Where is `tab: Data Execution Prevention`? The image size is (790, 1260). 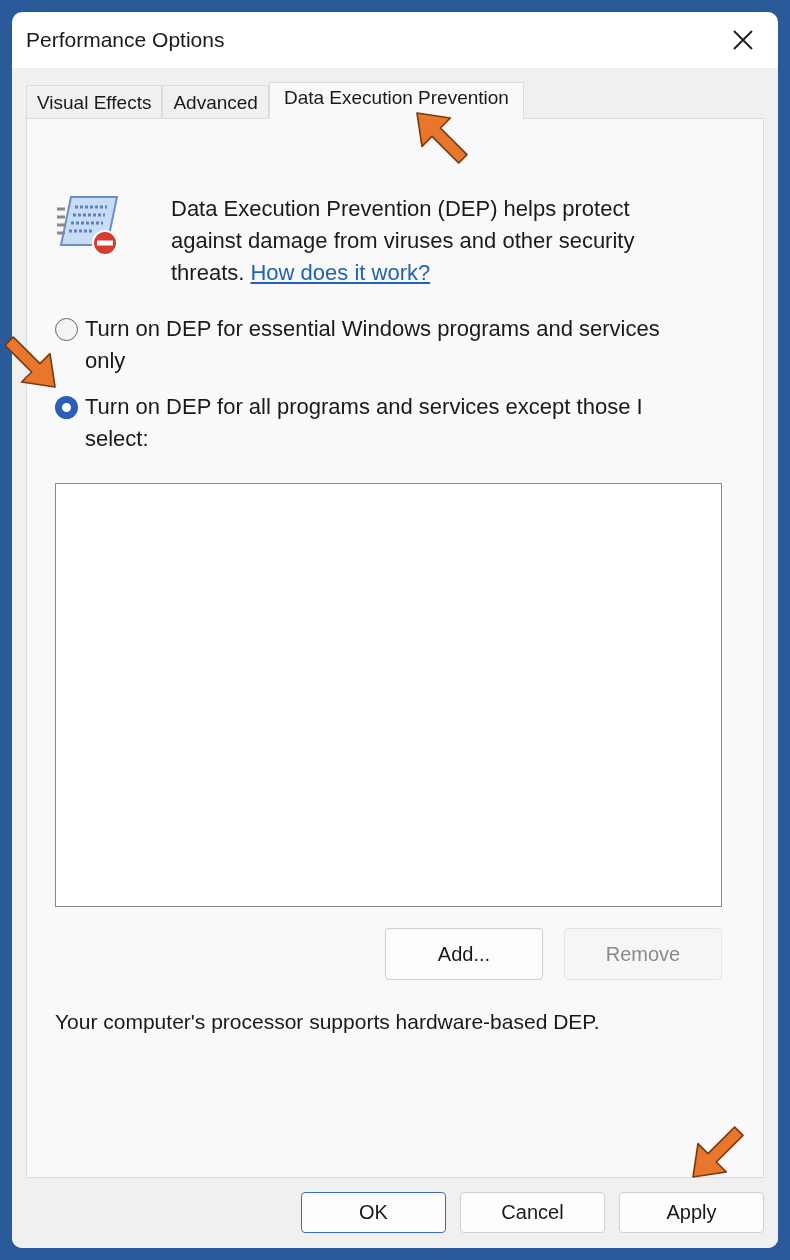
tab: Data Execution Prevention is located at coordinates (396, 100).